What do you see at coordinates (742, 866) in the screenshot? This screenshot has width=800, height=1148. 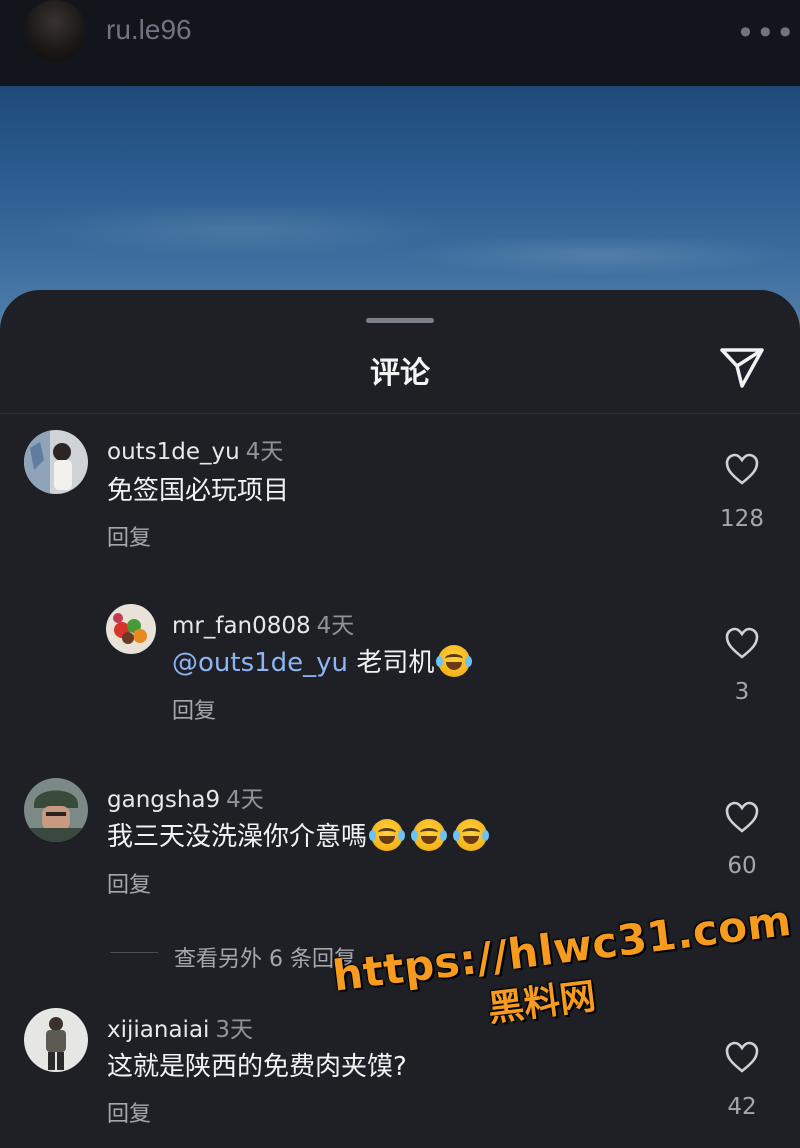 I see `like-count: 60` at bounding box center [742, 866].